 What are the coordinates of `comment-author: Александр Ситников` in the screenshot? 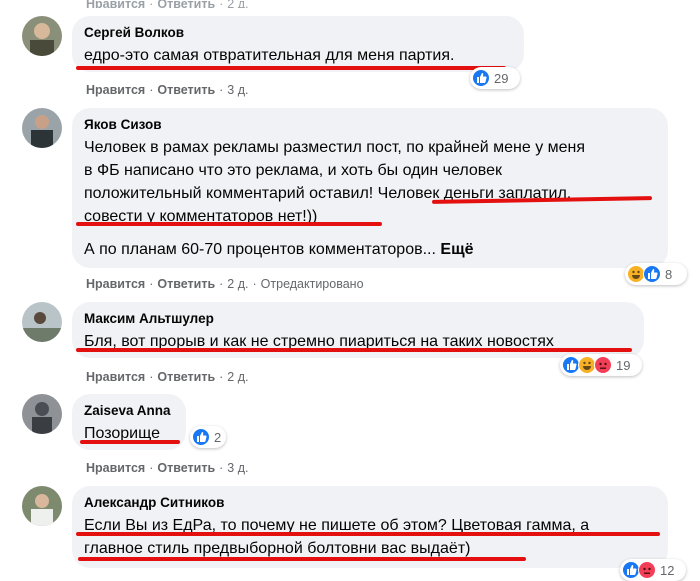 It's located at (370, 502).